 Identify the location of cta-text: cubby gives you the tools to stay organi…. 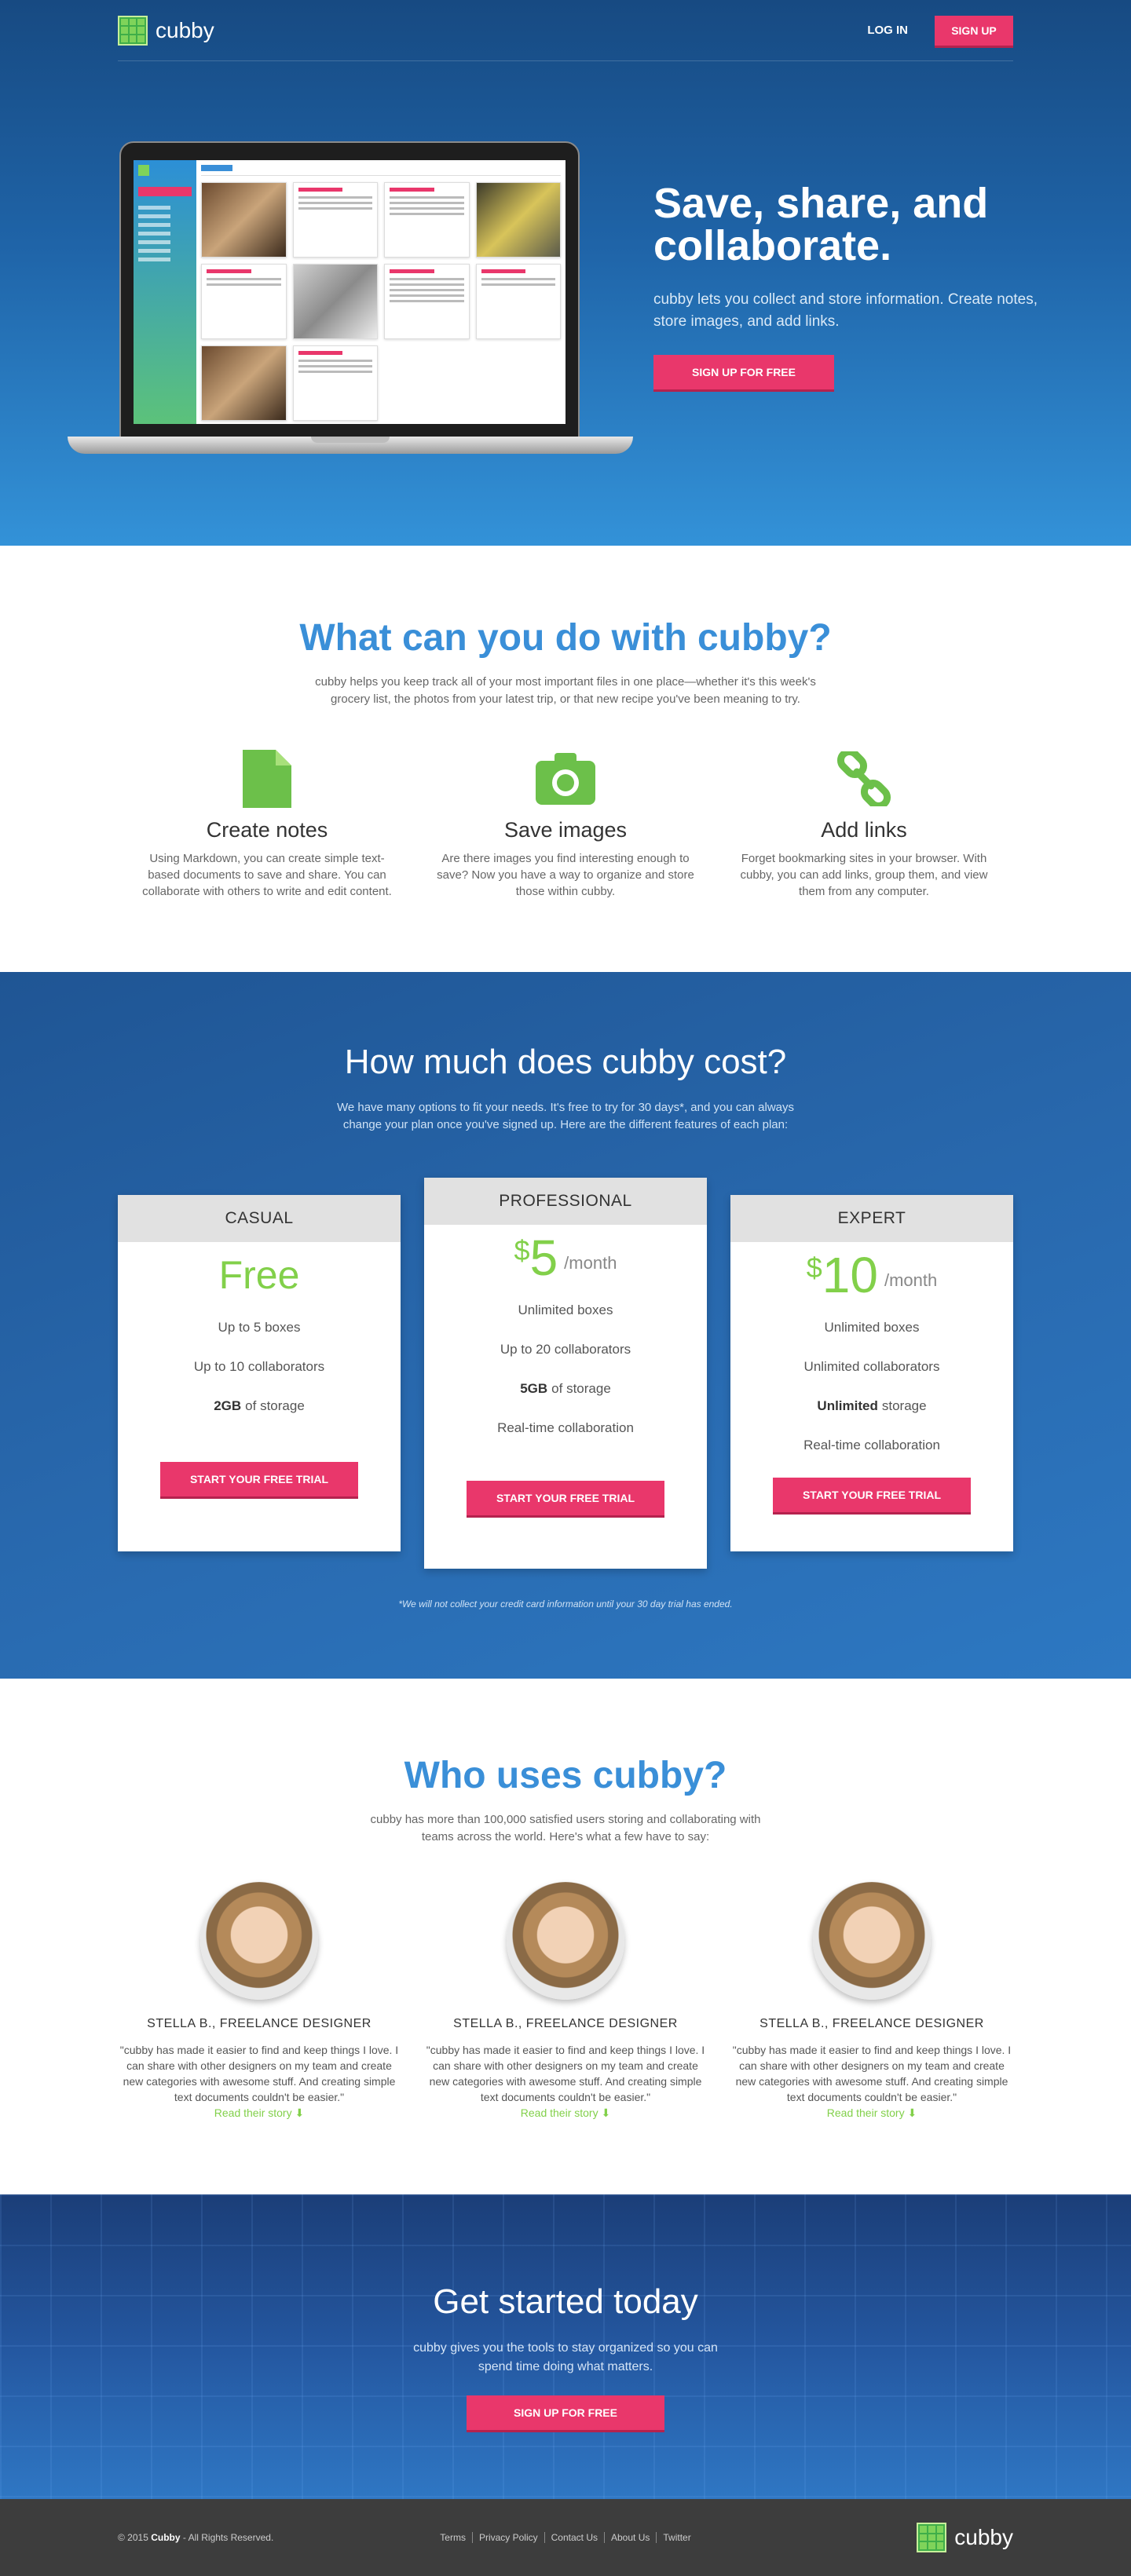
(565, 2357).